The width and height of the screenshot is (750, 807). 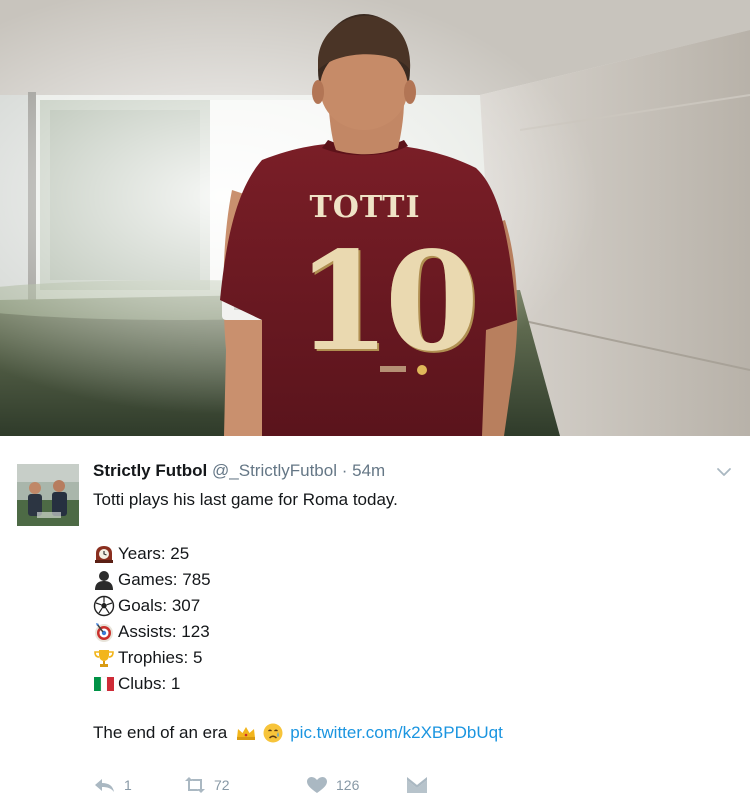 What do you see at coordinates (160, 657) in the screenshot?
I see `stat-label: Trophies: 5` at bounding box center [160, 657].